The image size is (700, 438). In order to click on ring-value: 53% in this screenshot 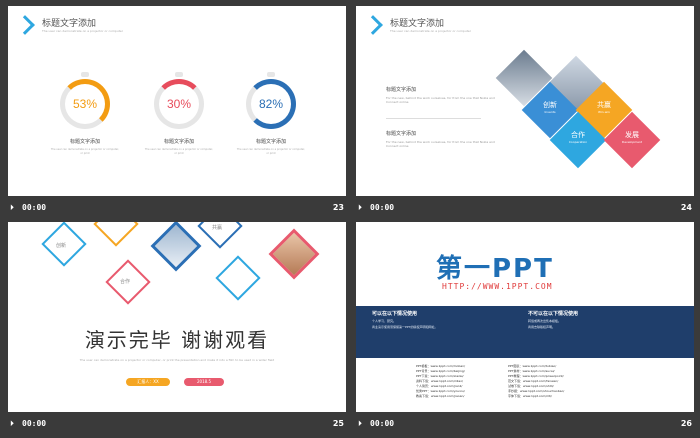, I will do `click(85, 104)`.